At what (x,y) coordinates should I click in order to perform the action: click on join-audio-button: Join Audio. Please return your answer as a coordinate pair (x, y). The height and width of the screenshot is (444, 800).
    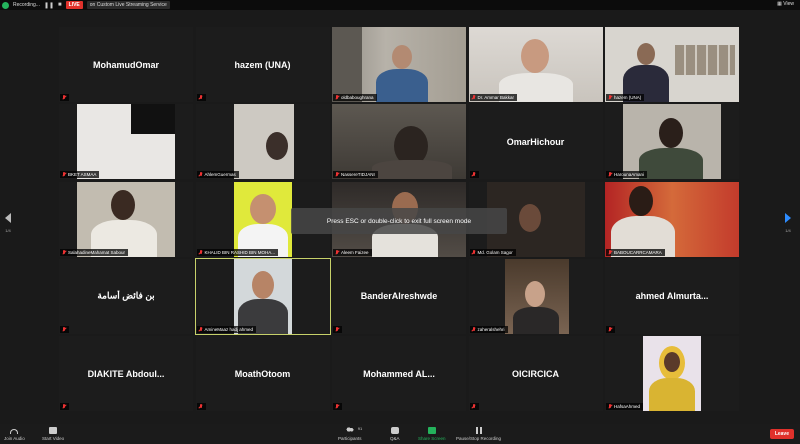
    Looking at the image, I should click on (14, 434).